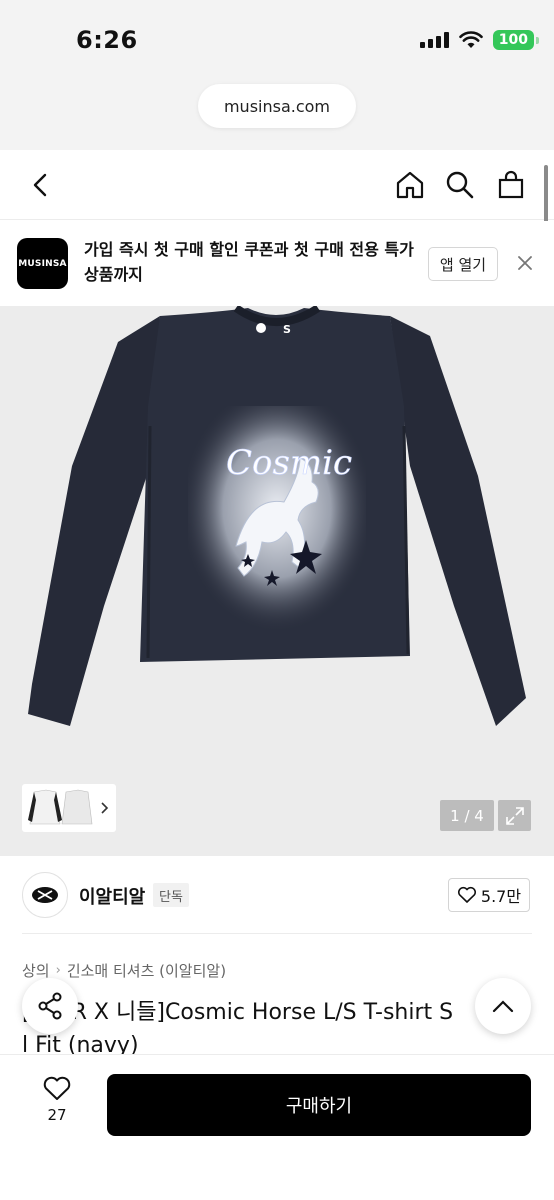  What do you see at coordinates (319, 1105) in the screenshot?
I see `buy-button: 구매하기` at bounding box center [319, 1105].